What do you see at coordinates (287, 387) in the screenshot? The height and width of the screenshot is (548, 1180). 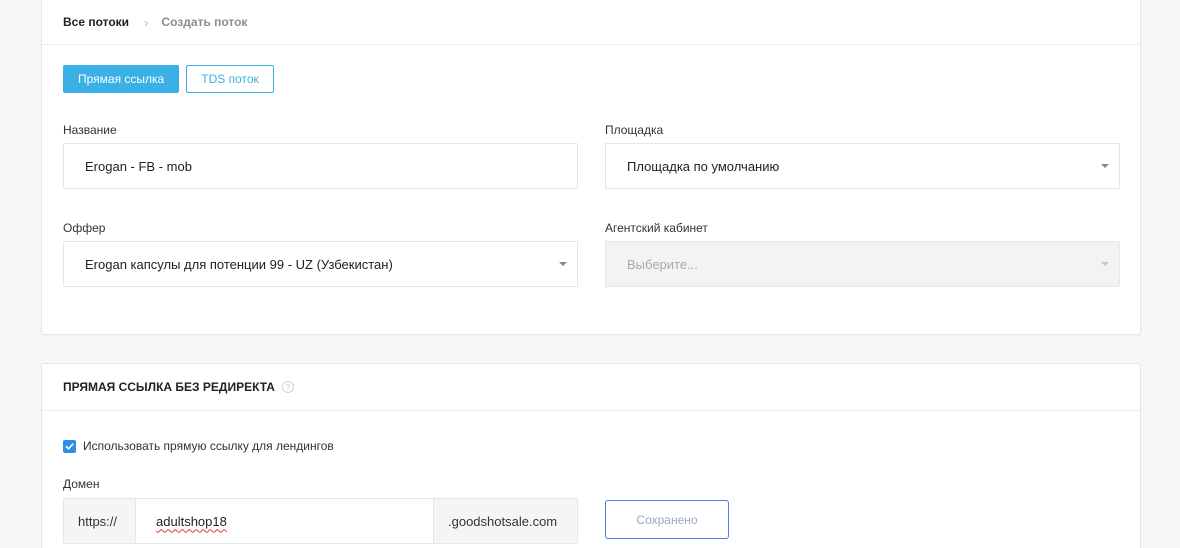 I see `question-circle-icon: ?` at bounding box center [287, 387].